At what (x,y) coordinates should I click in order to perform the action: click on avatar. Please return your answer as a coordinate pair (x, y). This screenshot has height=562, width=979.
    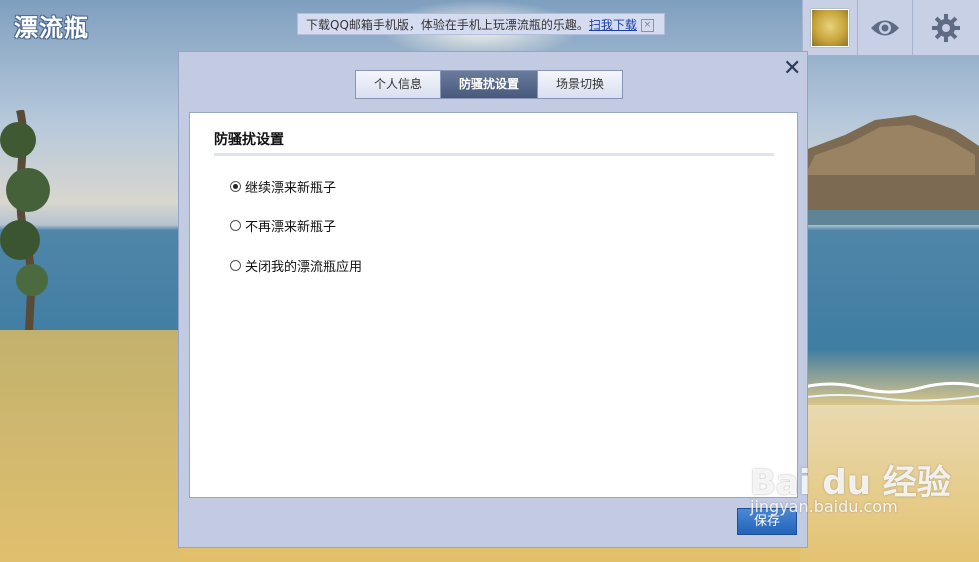
    Looking at the image, I should click on (830, 27).